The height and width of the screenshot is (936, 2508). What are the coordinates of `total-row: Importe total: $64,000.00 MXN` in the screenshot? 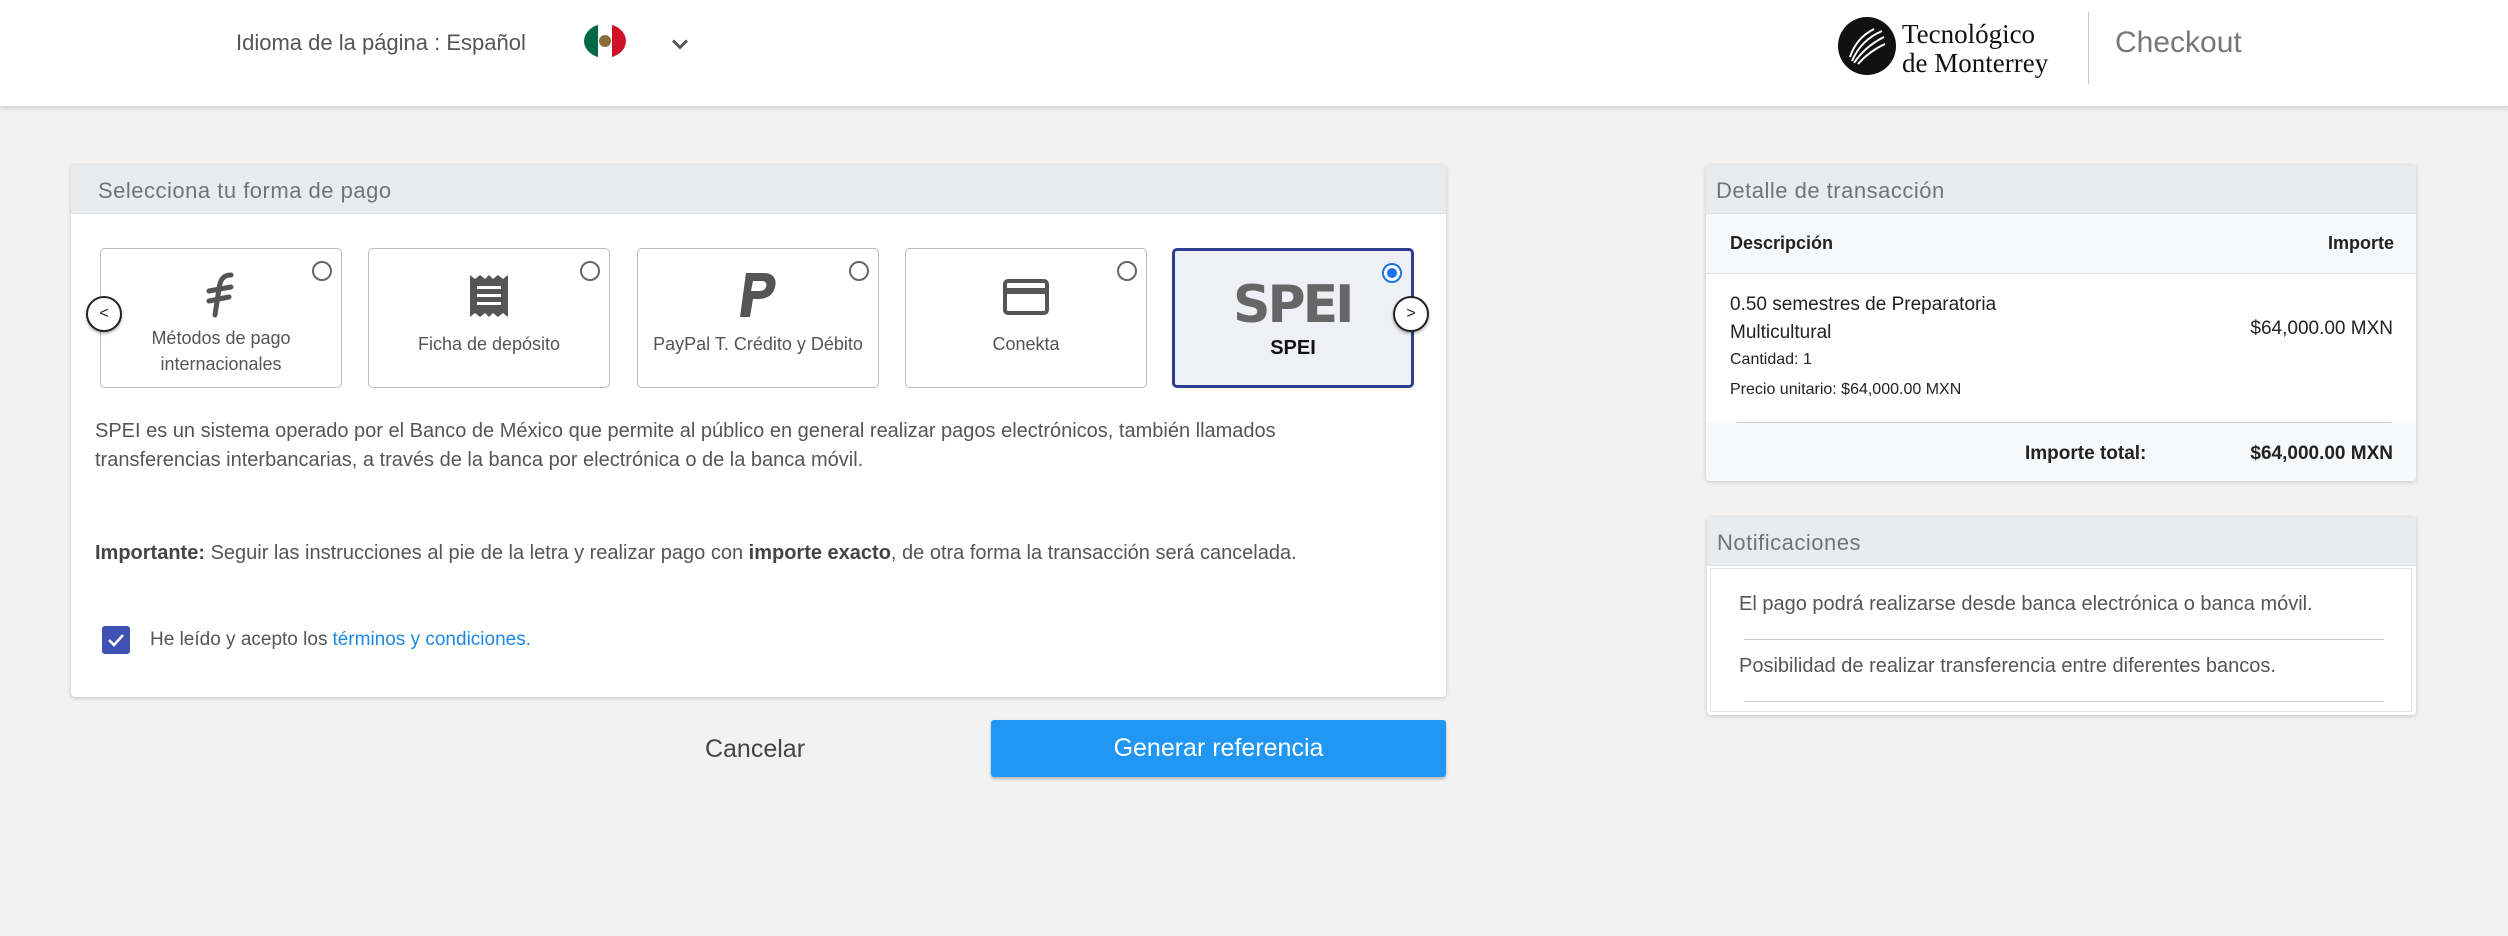 It's located at (2061, 452).